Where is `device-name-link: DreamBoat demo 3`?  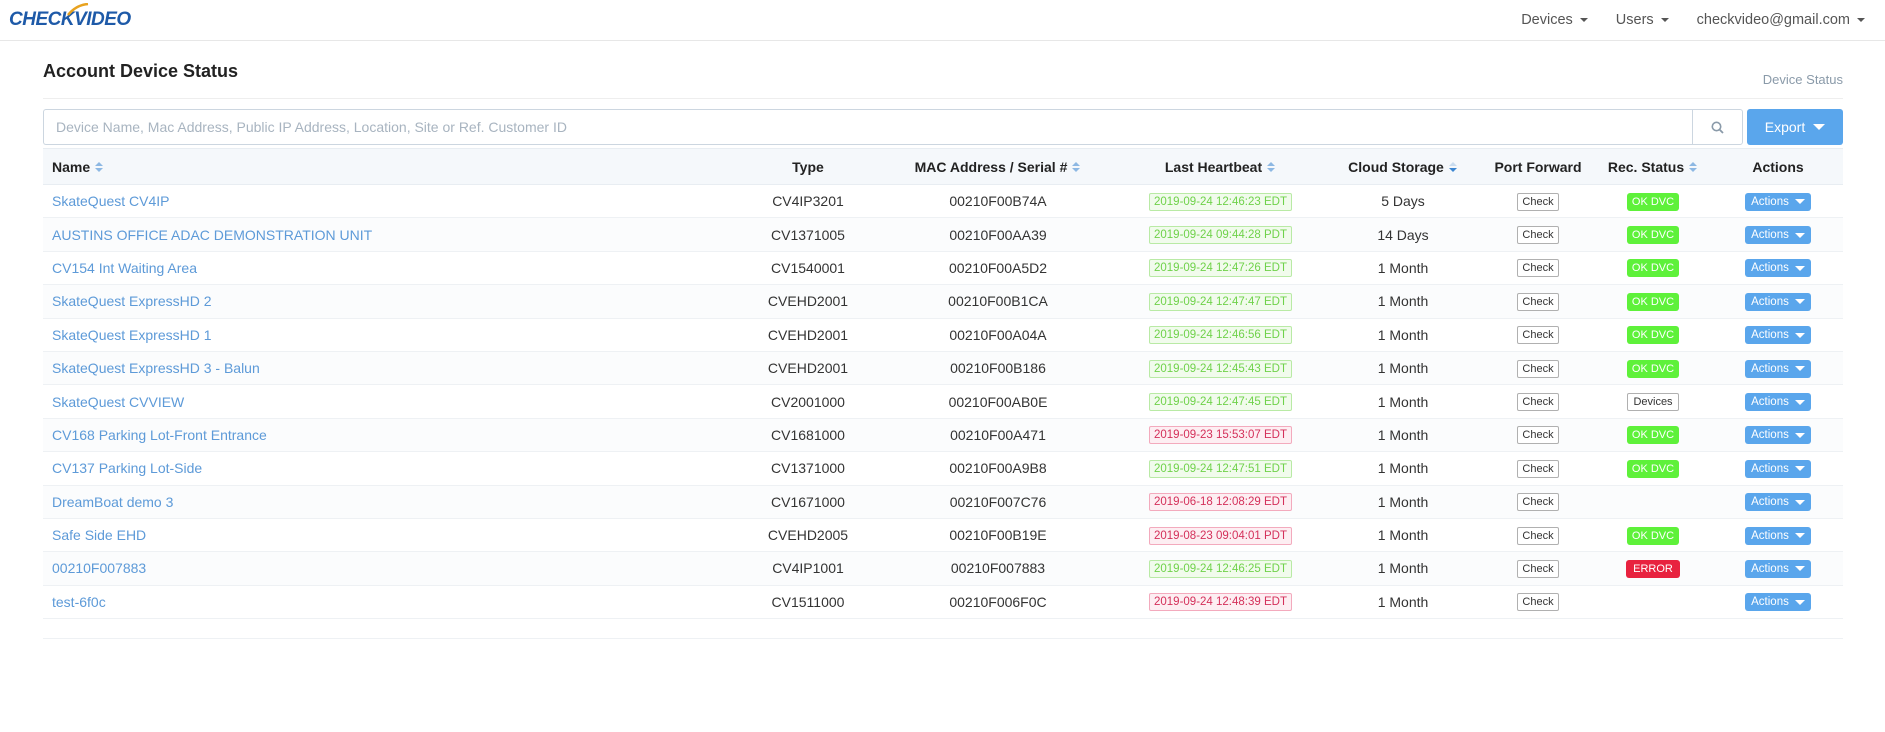 device-name-link: DreamBoat demo 3 is located at coordinates (390, 501).